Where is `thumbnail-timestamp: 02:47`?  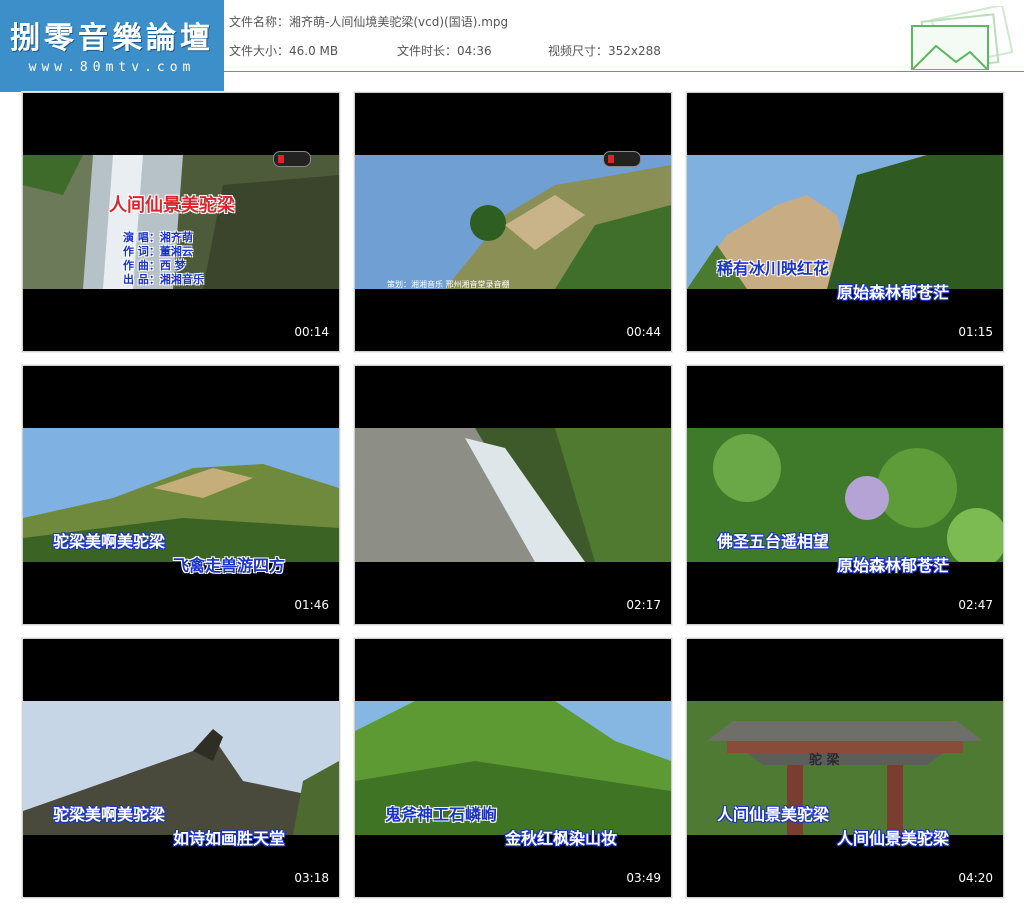 thumbnail-timestamp: 02:47 is located at coordinates (975, 605).